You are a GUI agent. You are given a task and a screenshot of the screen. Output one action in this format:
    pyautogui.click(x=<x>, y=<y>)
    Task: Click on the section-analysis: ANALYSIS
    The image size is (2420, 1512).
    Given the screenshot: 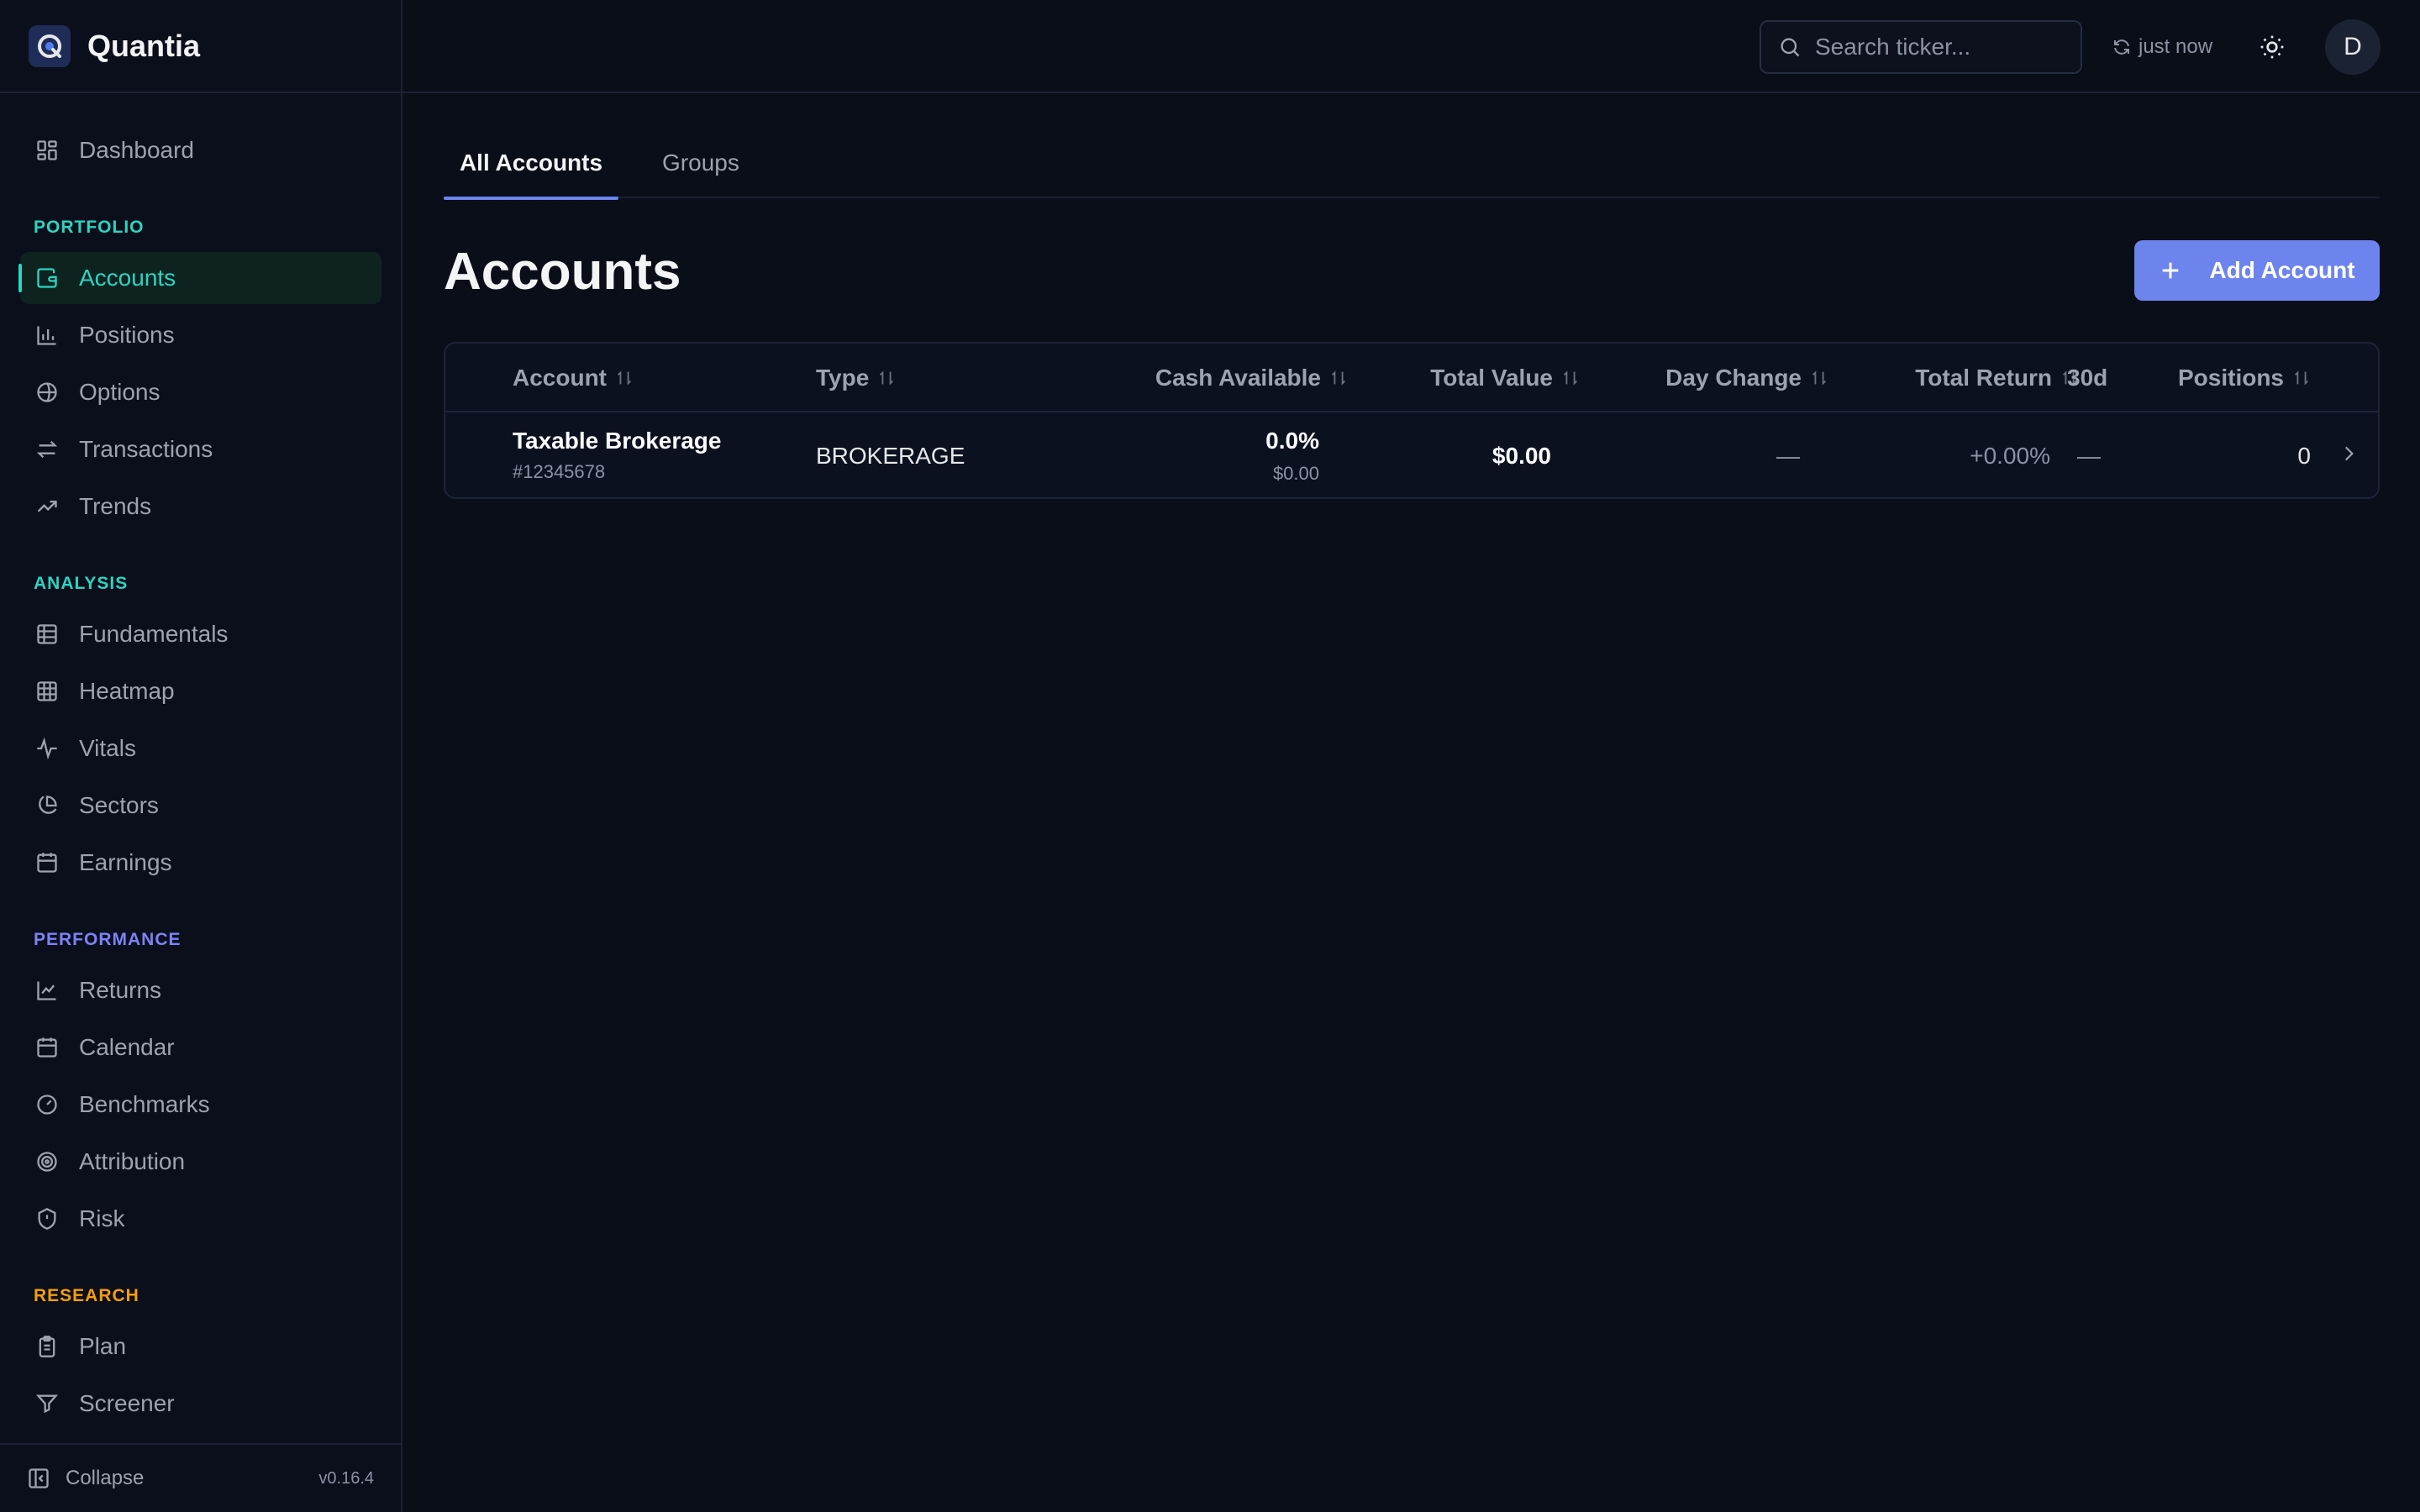 What is the action you would take?
    pyautogui.click(x=81, y=583)
    